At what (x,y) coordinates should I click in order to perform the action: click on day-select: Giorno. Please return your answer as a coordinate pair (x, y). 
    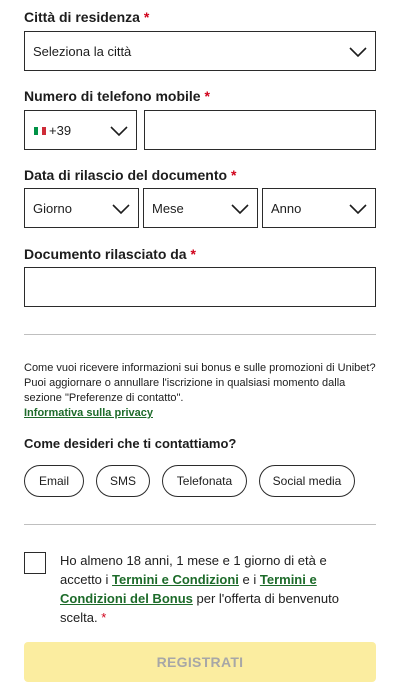
    Looking at the image, I should click on (81, 208).